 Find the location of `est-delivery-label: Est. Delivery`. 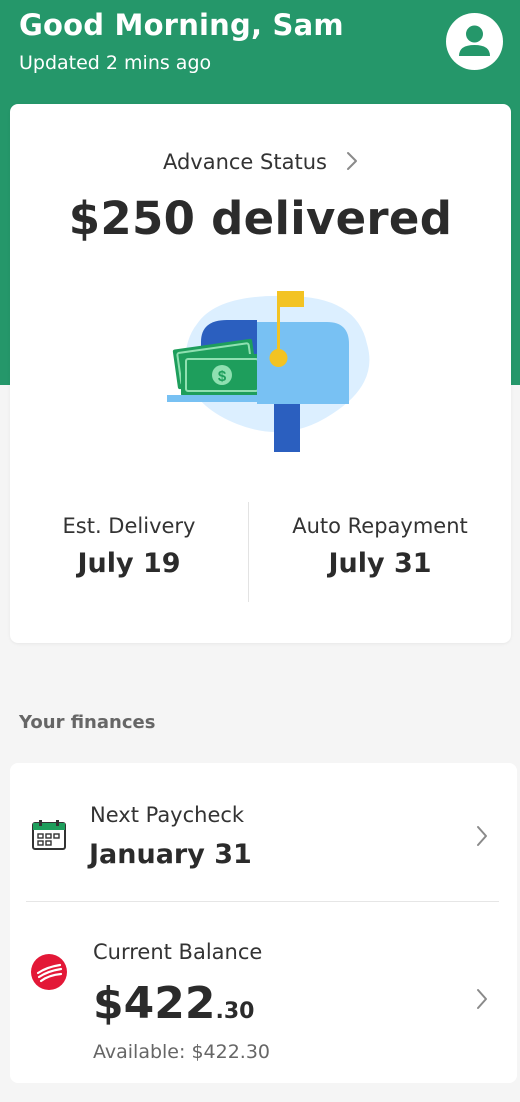

est-delivery-label: Est. Delivery is located at coordinates (129, 526).